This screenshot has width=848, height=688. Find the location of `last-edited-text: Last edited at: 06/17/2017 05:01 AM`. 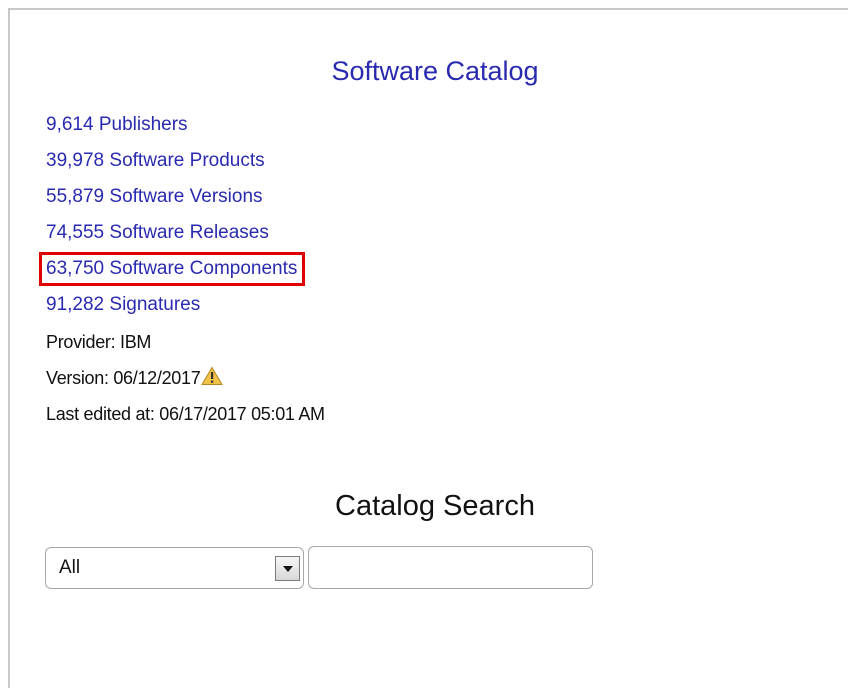

last-edited-text: Last edited at: 06/17/2017 05:01 AM is located at coordinates (185, 414).